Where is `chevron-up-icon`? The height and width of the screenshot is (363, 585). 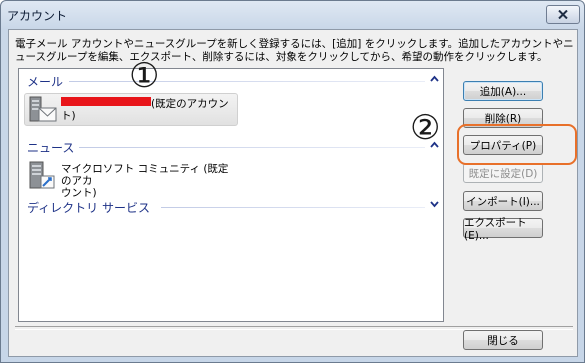 chevron-up-icon is located at coordinates (434, 78).